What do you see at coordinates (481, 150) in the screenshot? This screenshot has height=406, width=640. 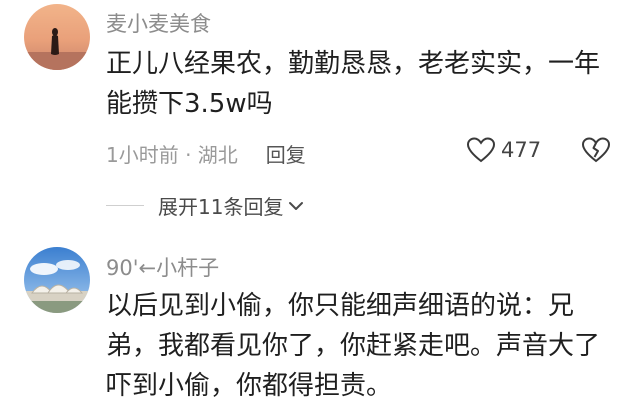 I see `heart-outline-icon` at bounding box center [481, 150].